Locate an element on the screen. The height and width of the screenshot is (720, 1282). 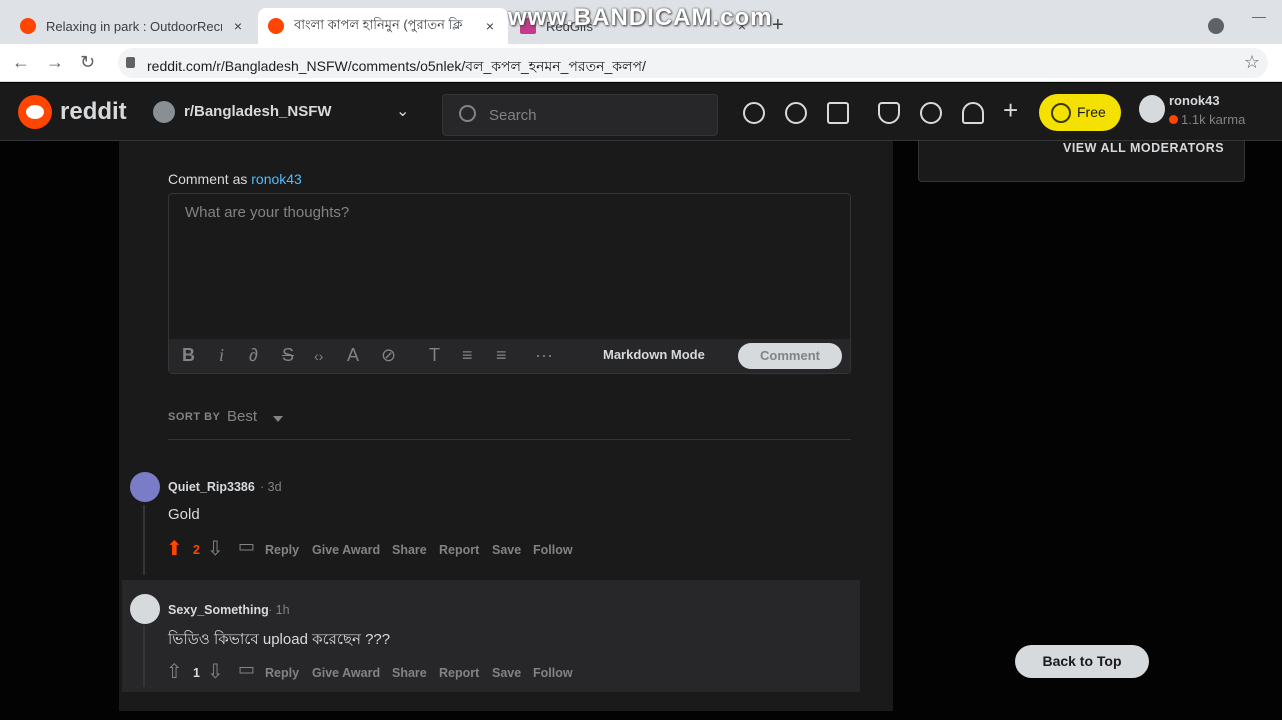
markdown-mode-button: Markdown Mode is located at coordinates (654, 354).